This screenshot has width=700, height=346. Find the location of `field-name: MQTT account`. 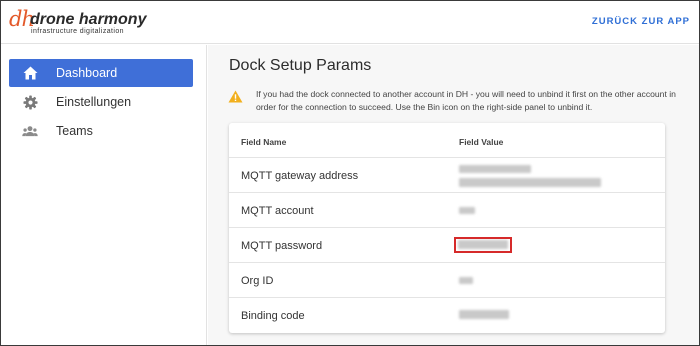

field-name: MQTT account is located at coordinates (277, 211).